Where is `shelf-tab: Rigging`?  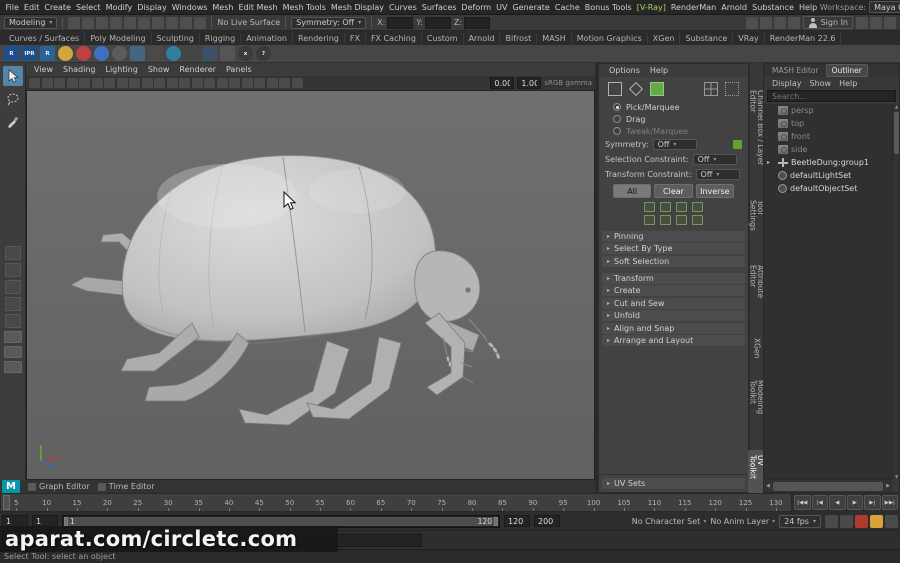
shelf-tab: Rigging is located at coordinates (221, 38).